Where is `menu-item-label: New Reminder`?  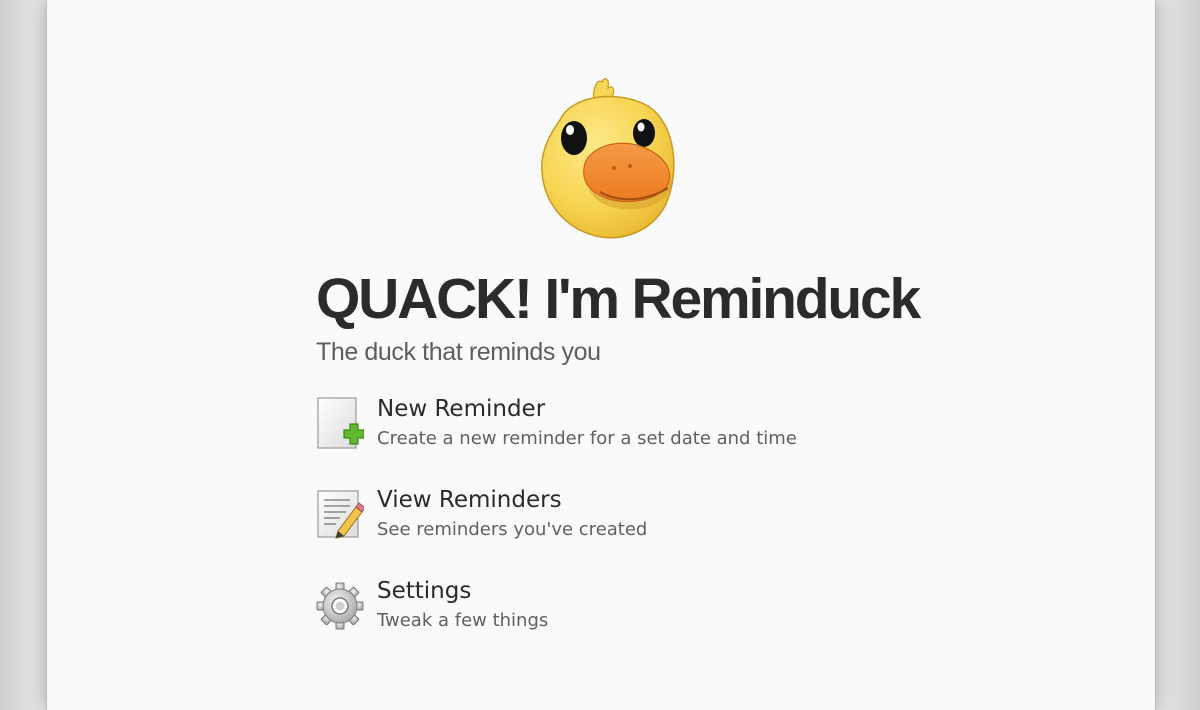
menu-item-label: New Reminder is located at coordinates (461, 409).